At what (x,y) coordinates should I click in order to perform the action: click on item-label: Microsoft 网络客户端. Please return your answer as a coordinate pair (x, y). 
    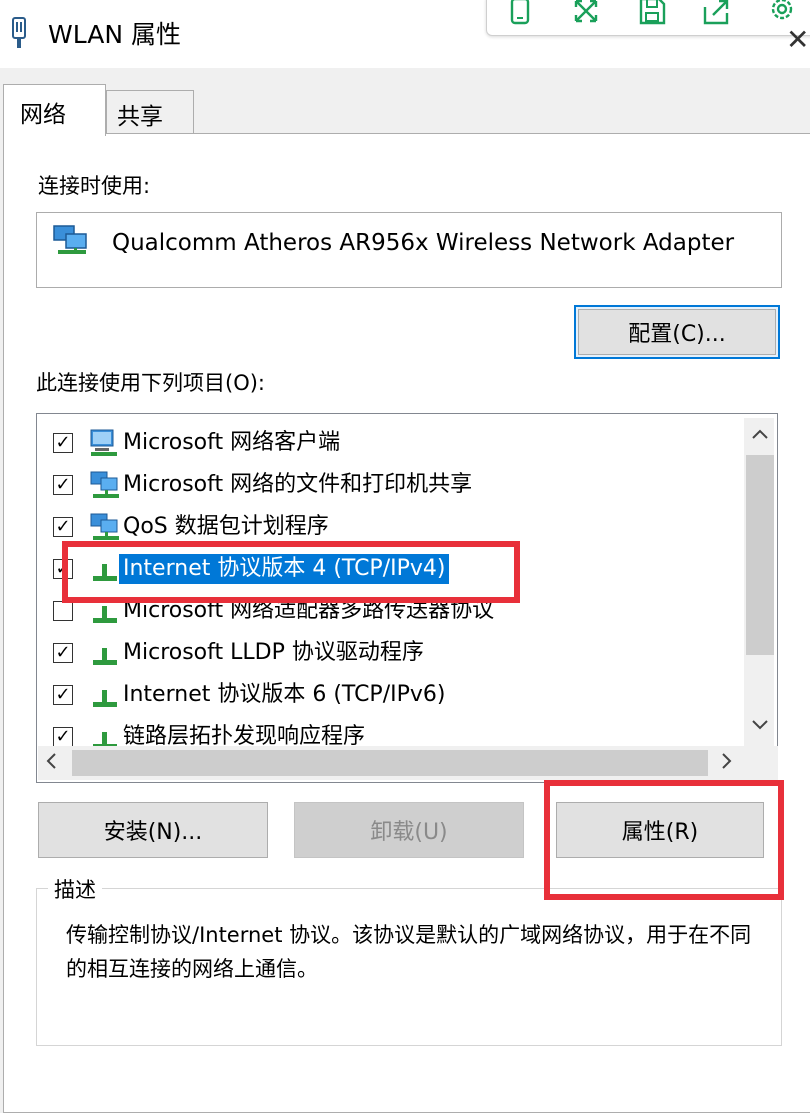
    Looking at the image, I should click on (232, 442).